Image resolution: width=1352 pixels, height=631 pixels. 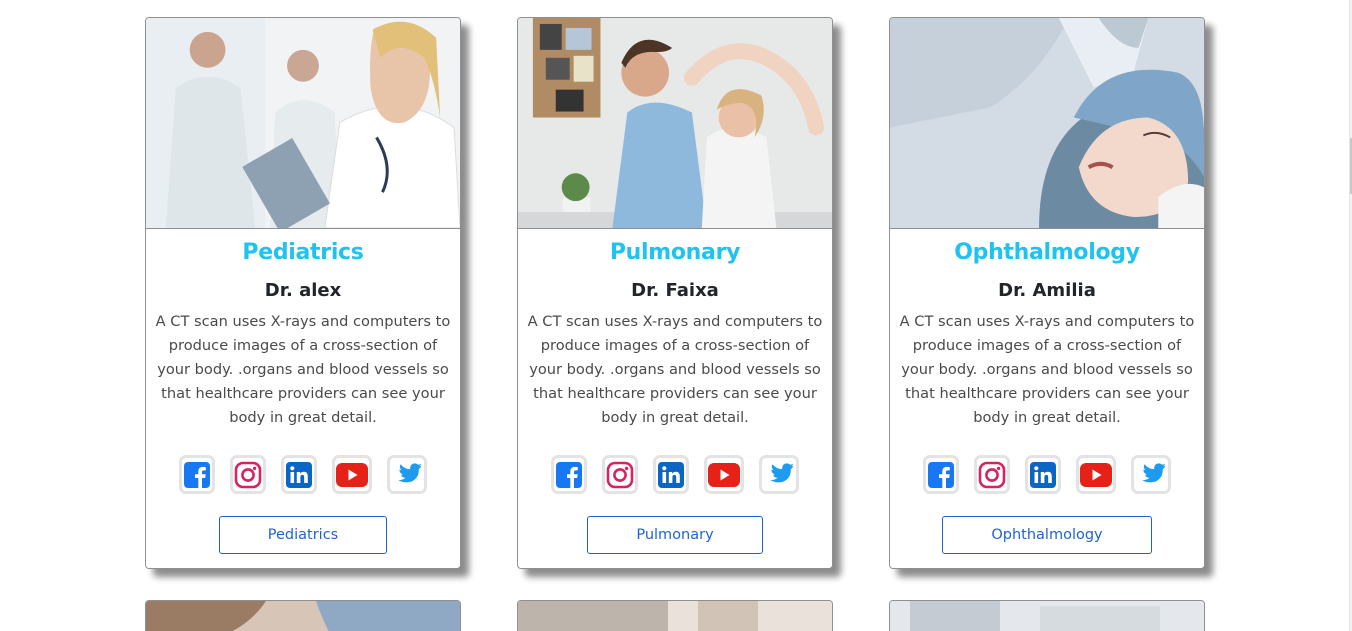 What do you see at coordinates (303, 123) in the screenshot?
I see `card-photo-doctors` at bounding box center [303, 123].